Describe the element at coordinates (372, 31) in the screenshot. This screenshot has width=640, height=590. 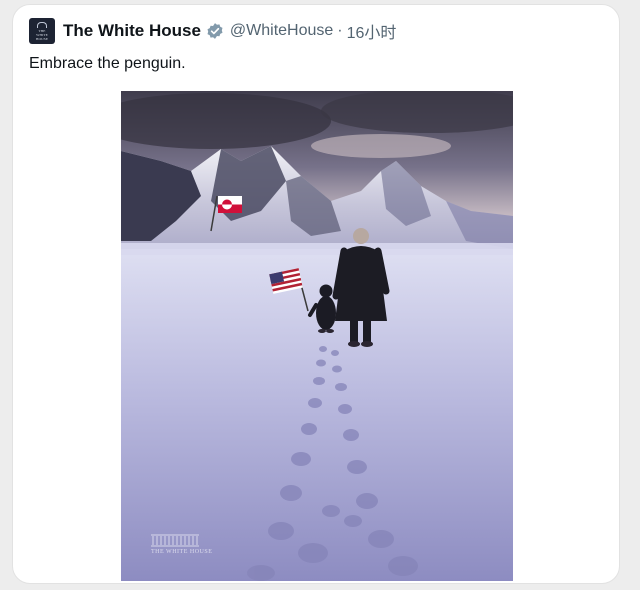
I see `timestamp: 16小时` at that location.